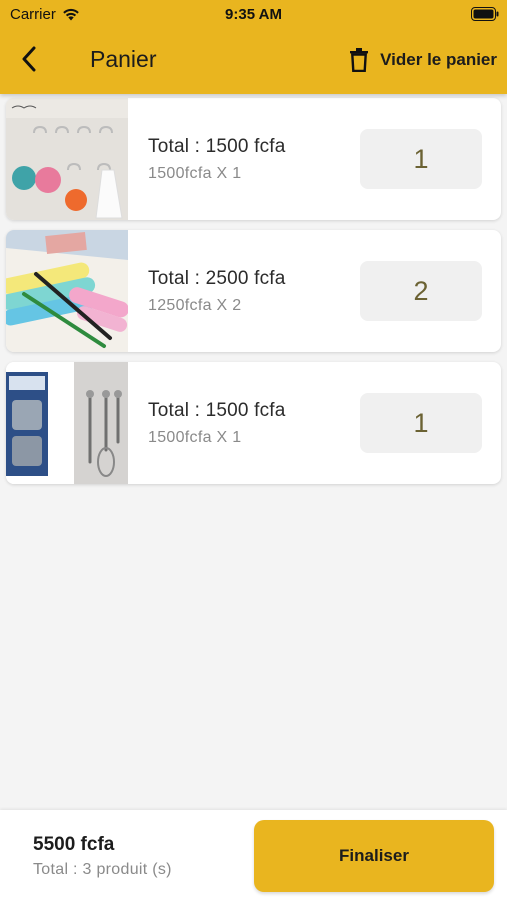  I want to click on nav-bar: Panier Vider le panier, so click(253, 61).